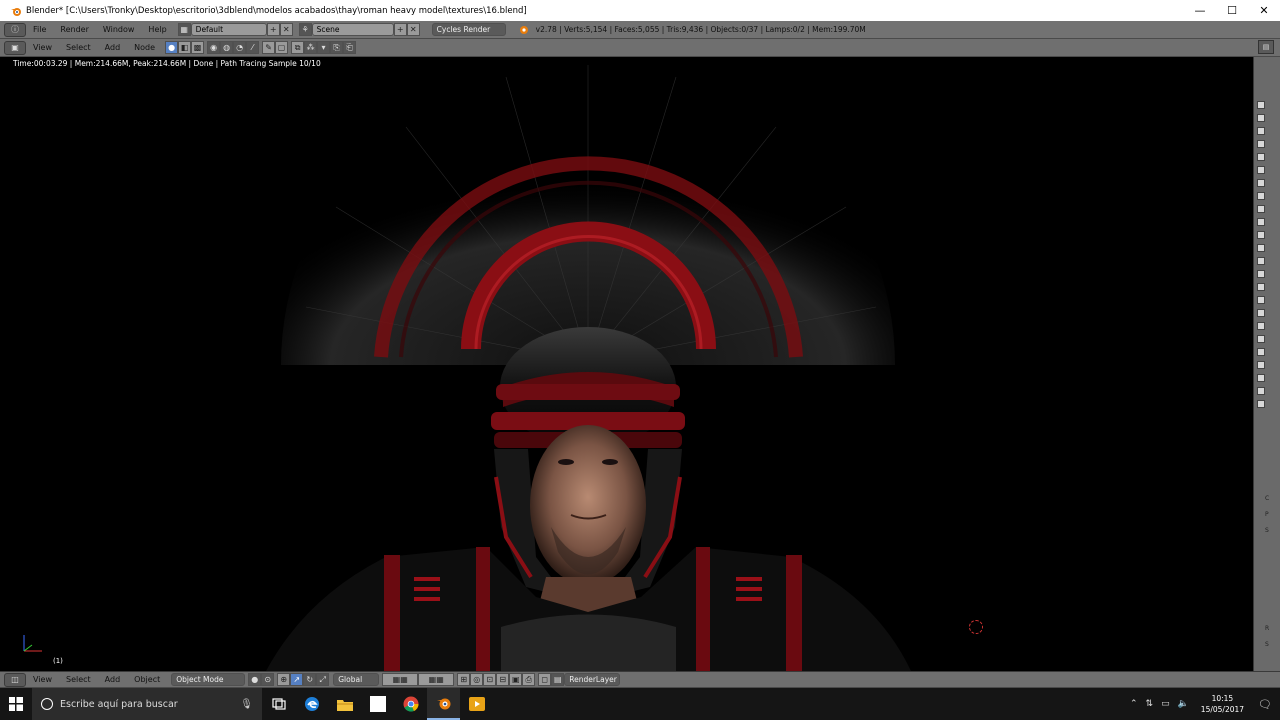 The width and height of the screenshot is (1280, 720). What do you see at coordinates (310, 679) in the screenshot?
I see `rotate-manipulator-icon: ↻` at bounding box center [310, 679].